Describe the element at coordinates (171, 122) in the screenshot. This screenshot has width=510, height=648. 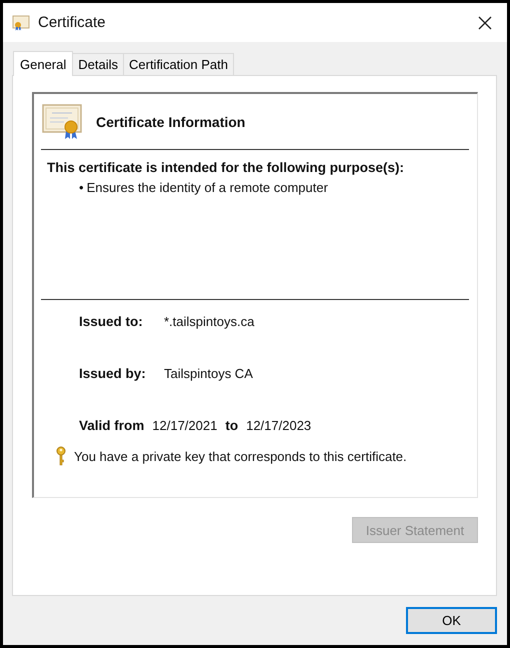
I see `section-title: Certificate Information` at that location.